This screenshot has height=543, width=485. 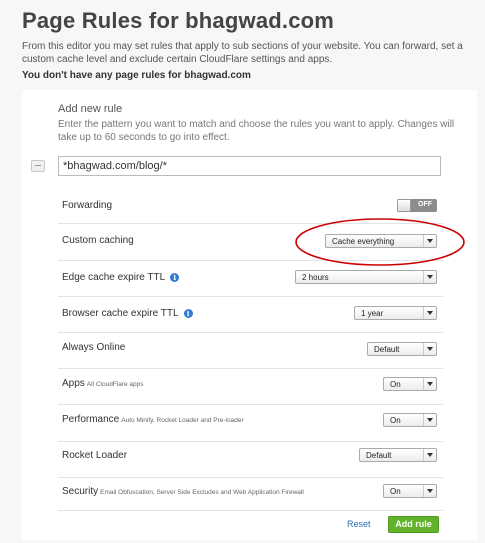 What do you see at coordinates (127, 313) in the screenshot?
I see `browser-cache-ttl-label: Browser cache expire TTL i` at bounding box center [127, 313].